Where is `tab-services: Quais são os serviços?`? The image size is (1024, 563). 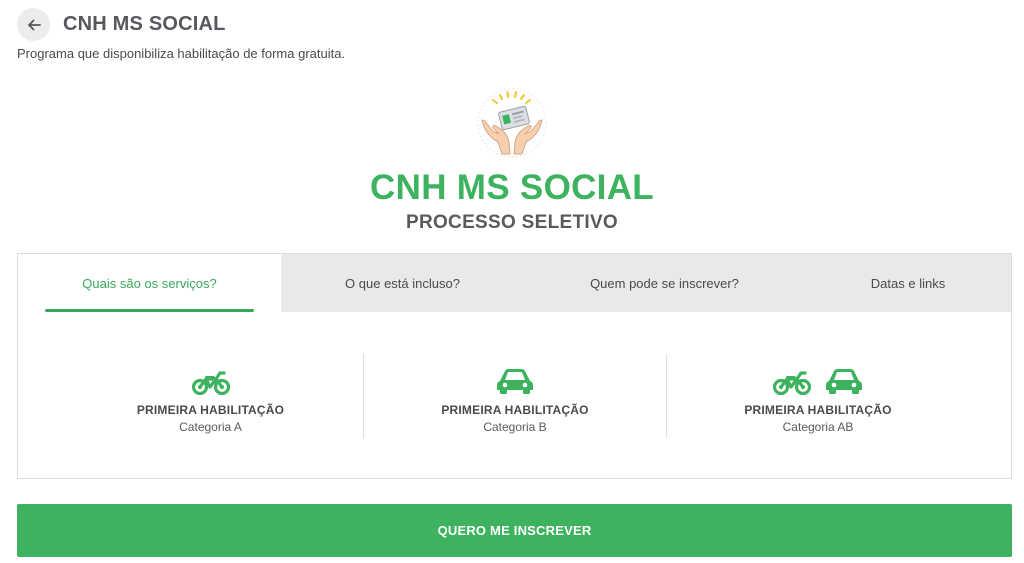 tab-services: Quais são os serviços? is located at coordinates (149, 283).